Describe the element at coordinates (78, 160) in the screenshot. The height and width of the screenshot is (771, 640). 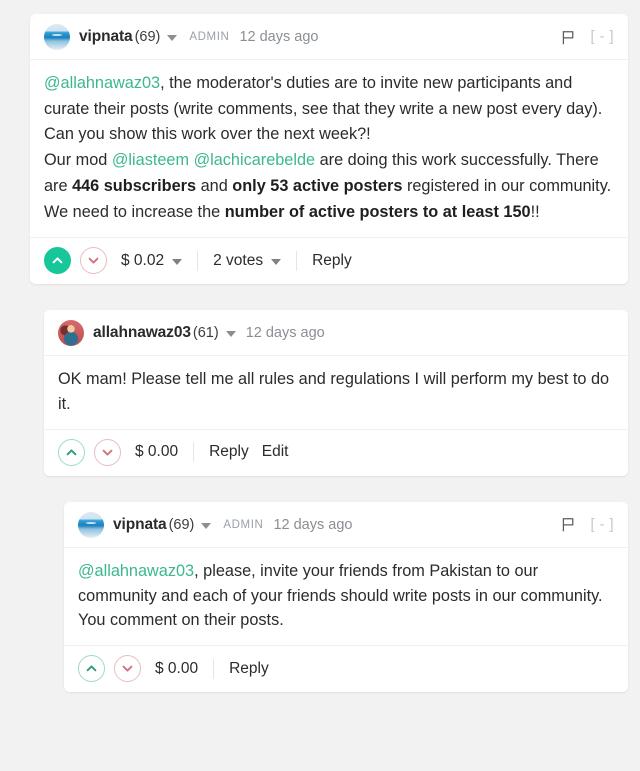
I see `body-text: Our mod` at that location.